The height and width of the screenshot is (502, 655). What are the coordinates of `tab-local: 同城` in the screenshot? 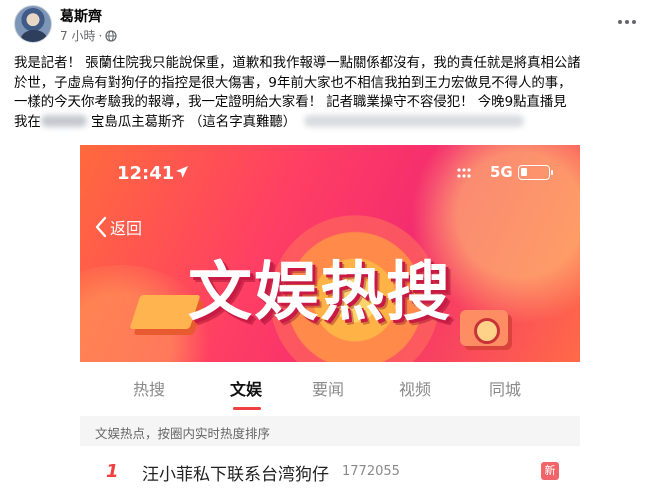 It's located at (505, 388).